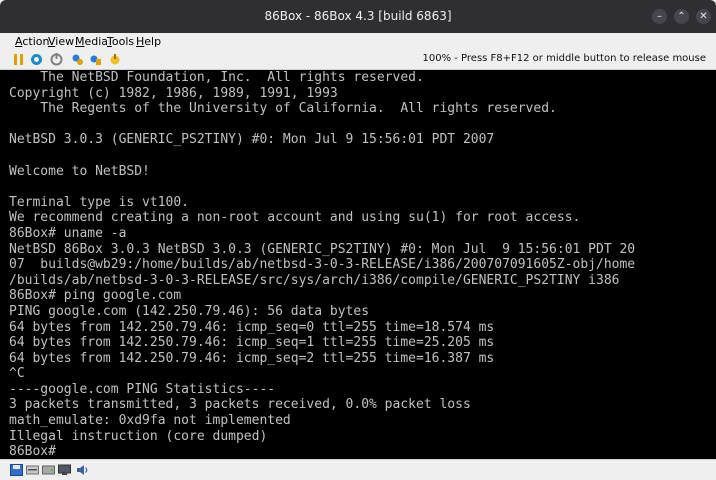 Image resolution: width=716 pixels, height=480 pixels. Describe the element at coordinates (56, 59) in the screenshot. I see `reset-icon` at that location.